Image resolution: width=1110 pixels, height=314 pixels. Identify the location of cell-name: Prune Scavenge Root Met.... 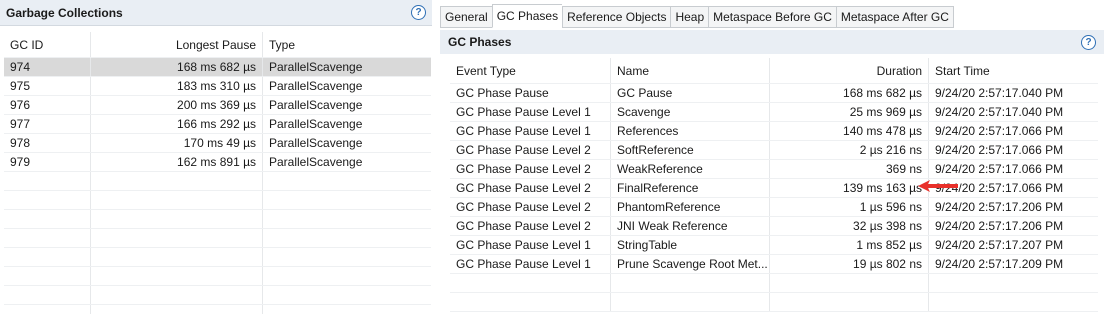
(690, 264).